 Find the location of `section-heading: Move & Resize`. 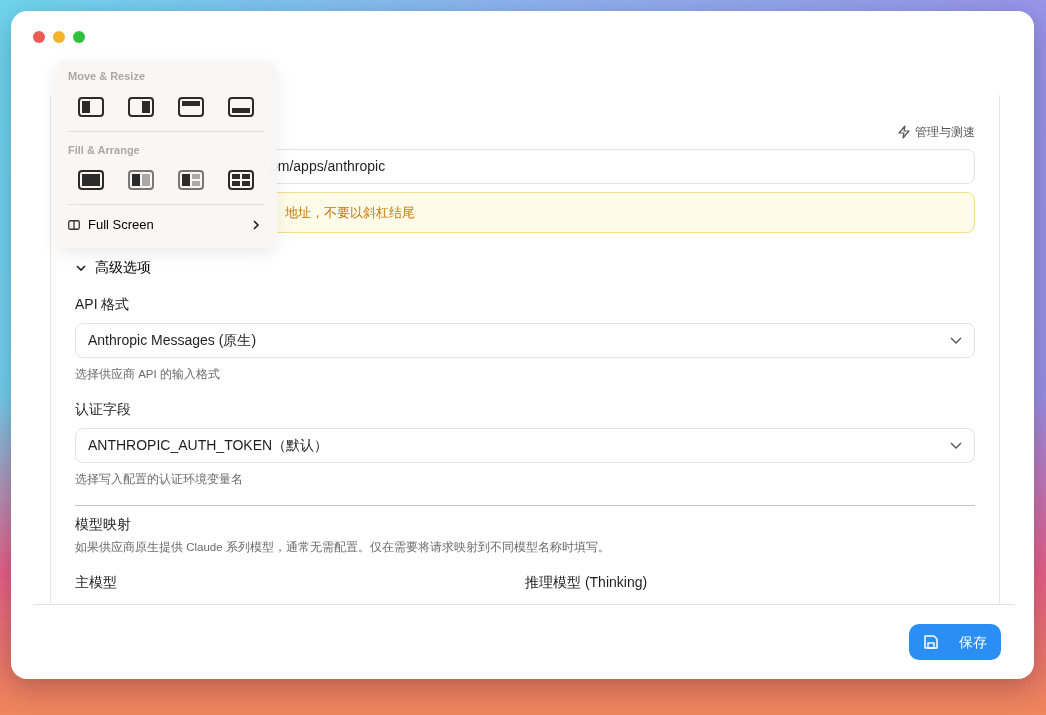

section-heading: Move & Resize is located at coordinates (107, 76).